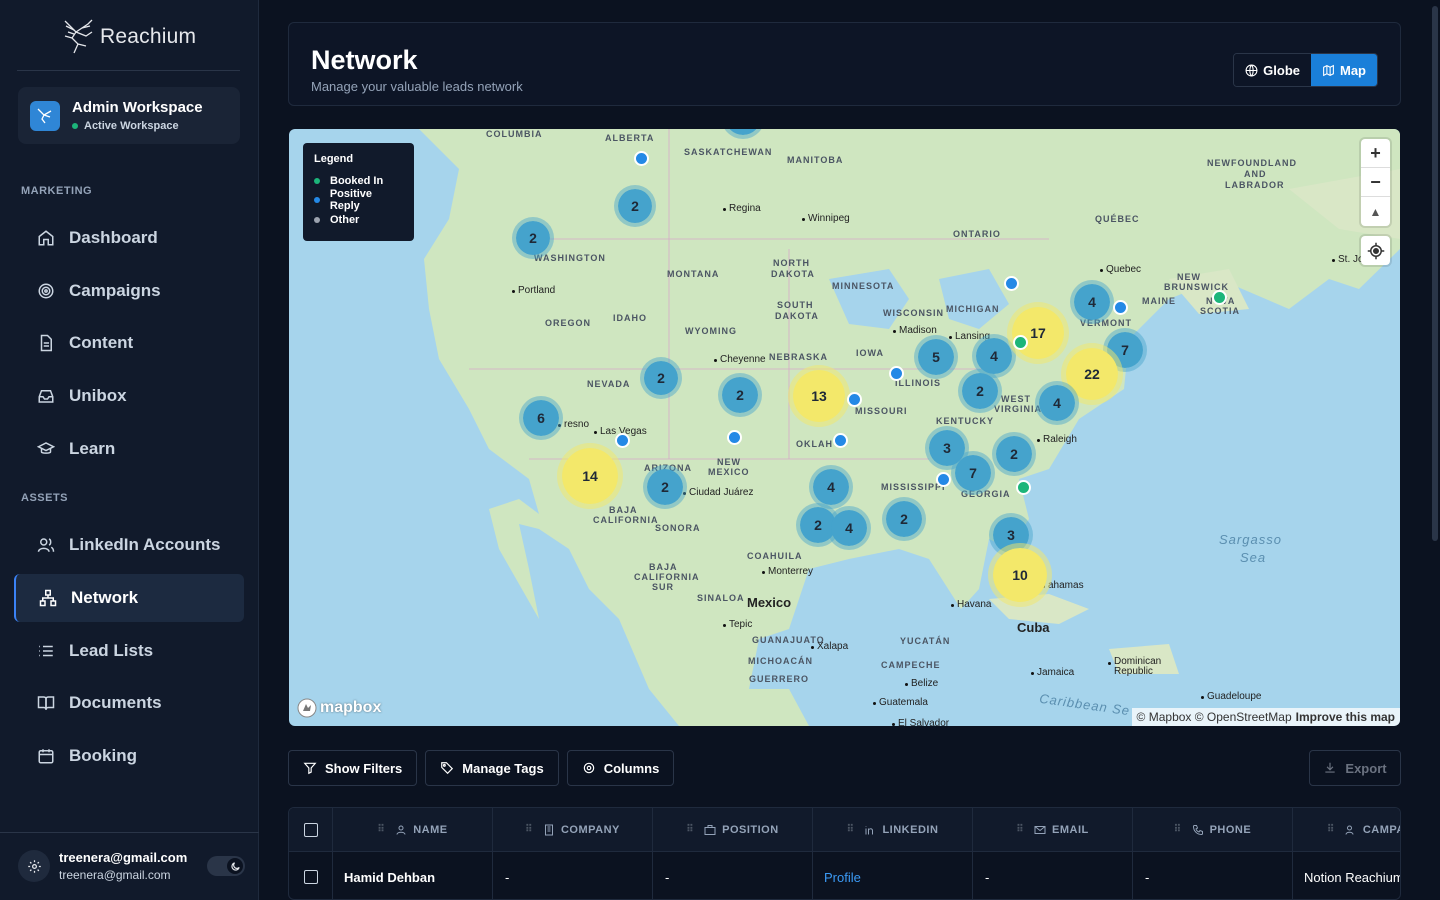 The height and width of the screenshot is (900, 1440). Describe the element at coordinates (1213, 829) in the screenshot. I see `column-header-phone: ⠿ PHONE` at that location.